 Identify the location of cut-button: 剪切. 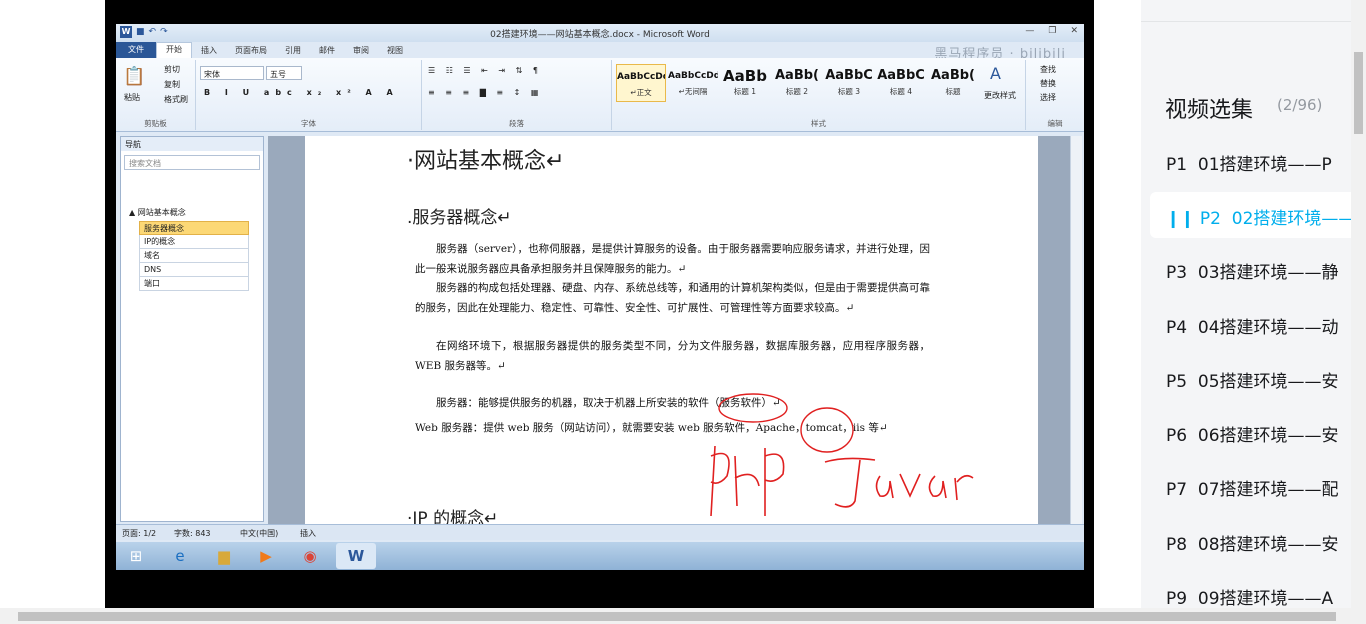
(172, 69).